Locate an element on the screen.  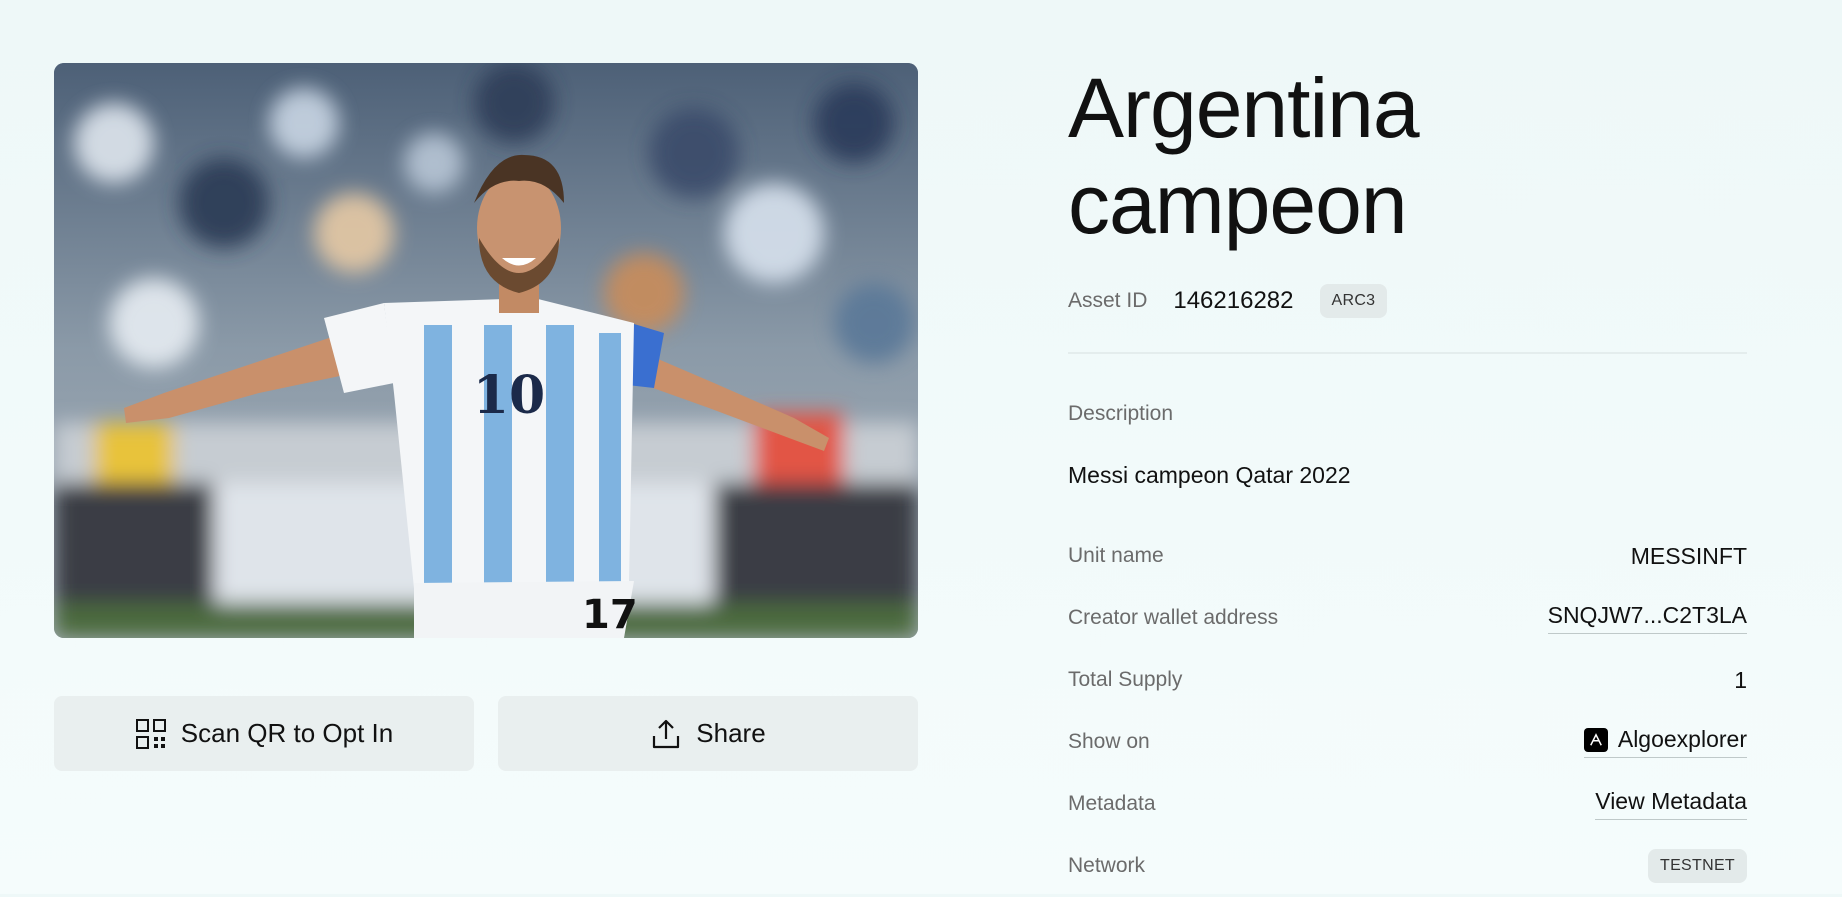
shorts-number: 17 is located at coordinates (610, 615).